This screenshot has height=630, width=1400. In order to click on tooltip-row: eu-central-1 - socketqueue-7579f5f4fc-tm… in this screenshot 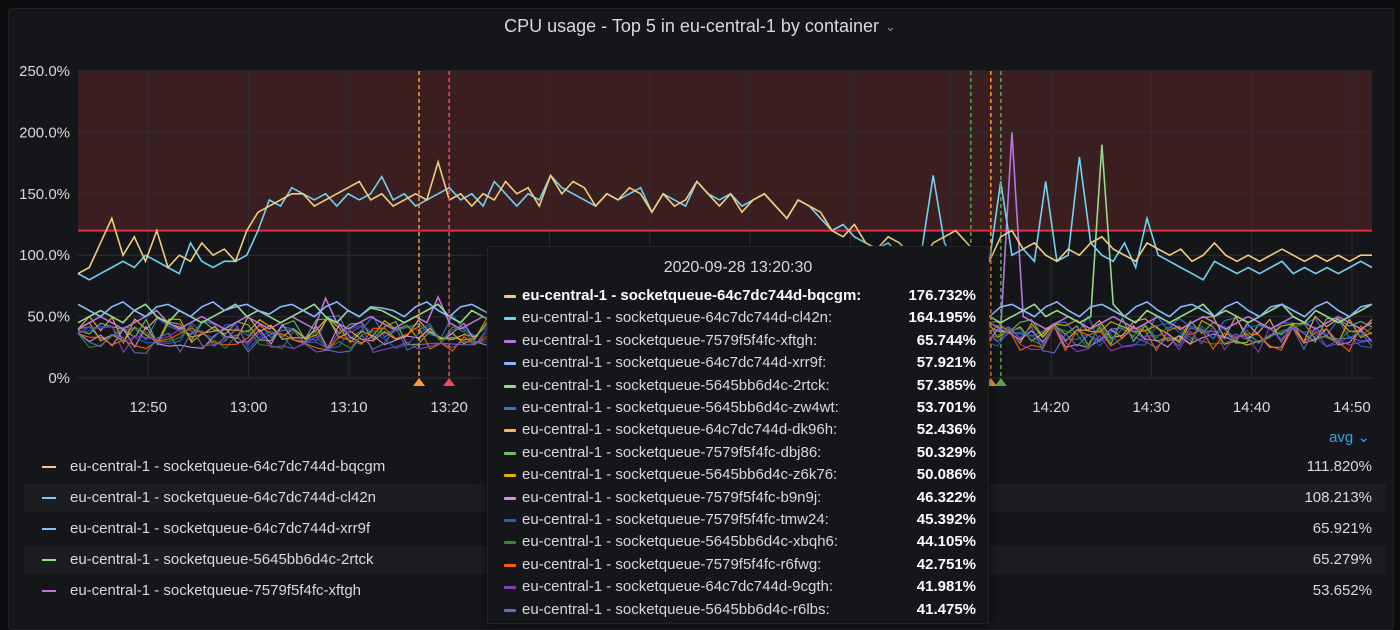, I will do `click(739, 520)`.